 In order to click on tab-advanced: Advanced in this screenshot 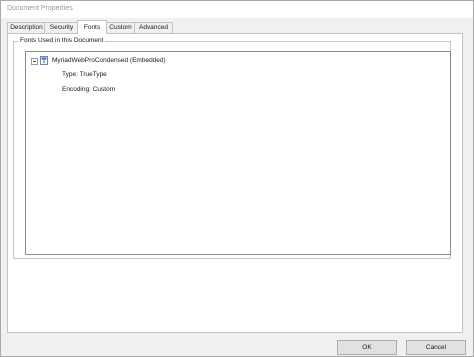, I will do `click(153, 27)`.